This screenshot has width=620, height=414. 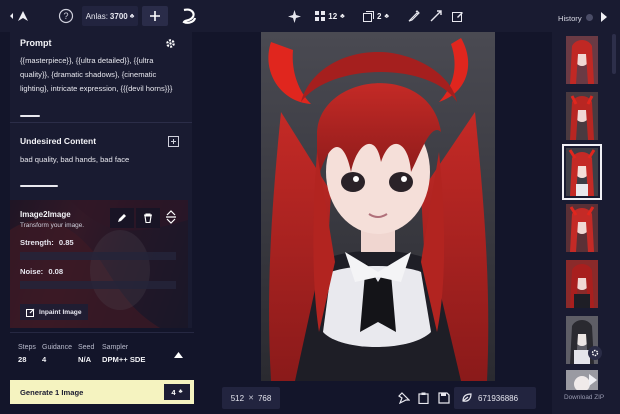 I want to click on edit-image-button, so click(x=122, y=218).